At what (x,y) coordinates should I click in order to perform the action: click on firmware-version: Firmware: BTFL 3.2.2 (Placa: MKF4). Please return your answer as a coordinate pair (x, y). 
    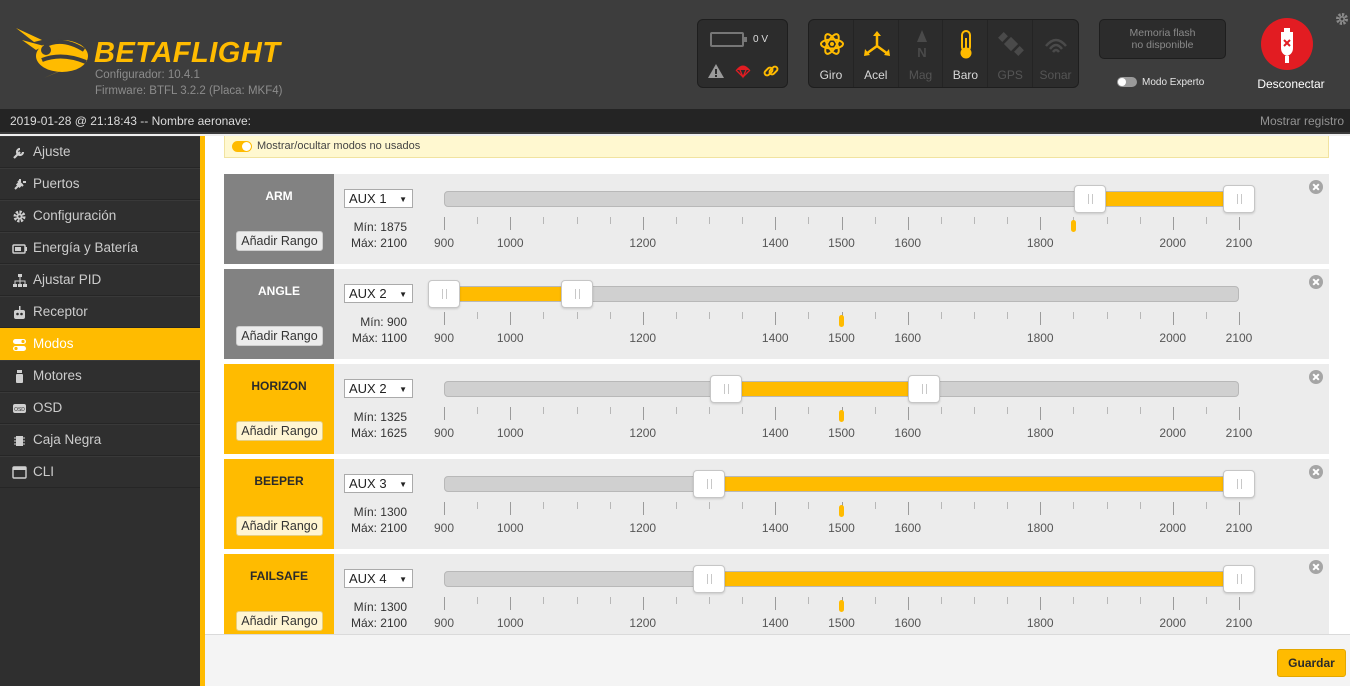
    Looking at the image, I should click on (189, 91).